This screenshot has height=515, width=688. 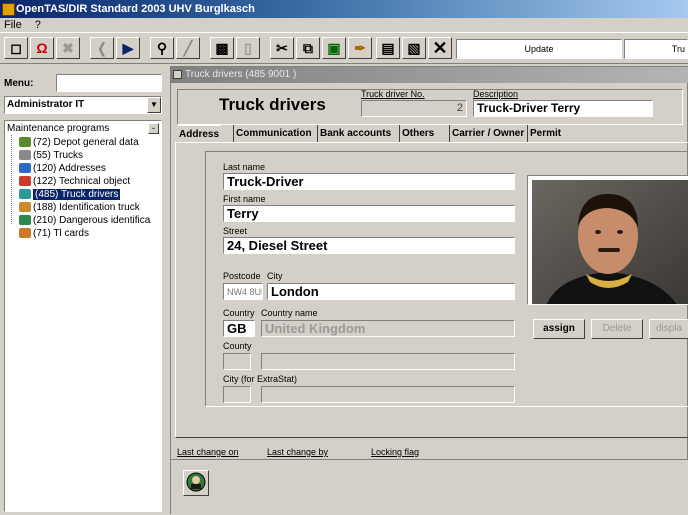 What do you see at coordinates (79, 208) in the screenshot?
I see `tree-item: (188) Identification truck` at bounding box center [79, 208].